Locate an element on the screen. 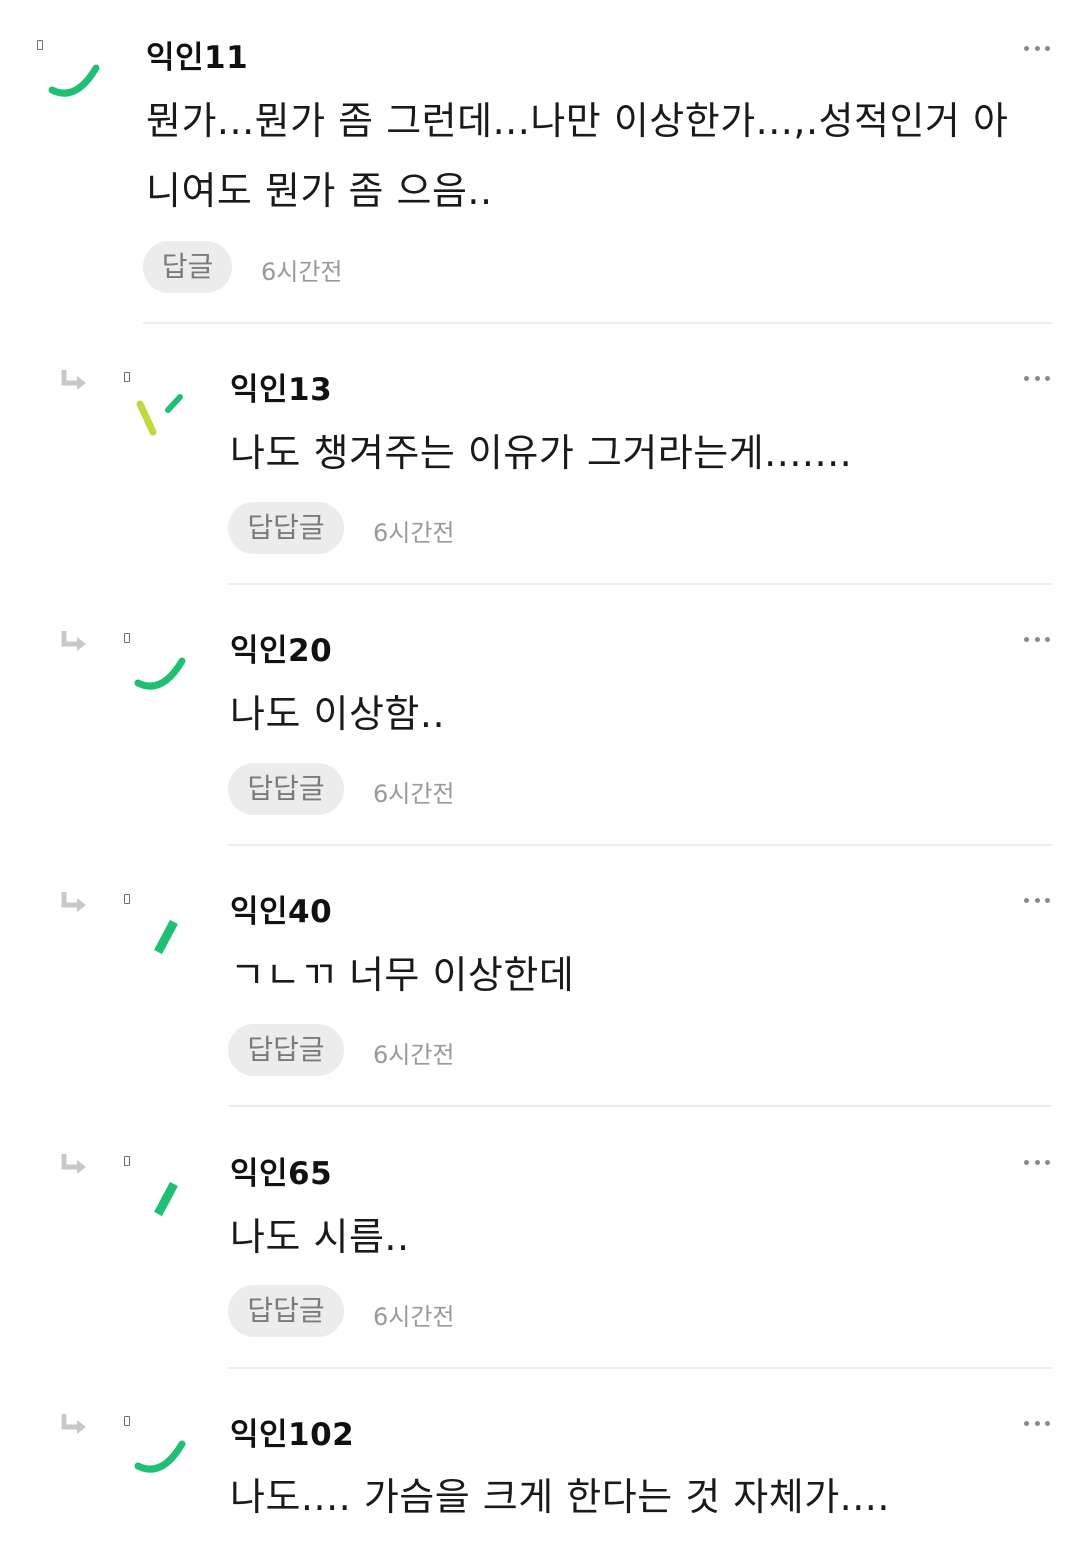 The height and width of the screenshot is (1542, 1080). comment-author: 익인65 is located at coordinates (281, 1170).